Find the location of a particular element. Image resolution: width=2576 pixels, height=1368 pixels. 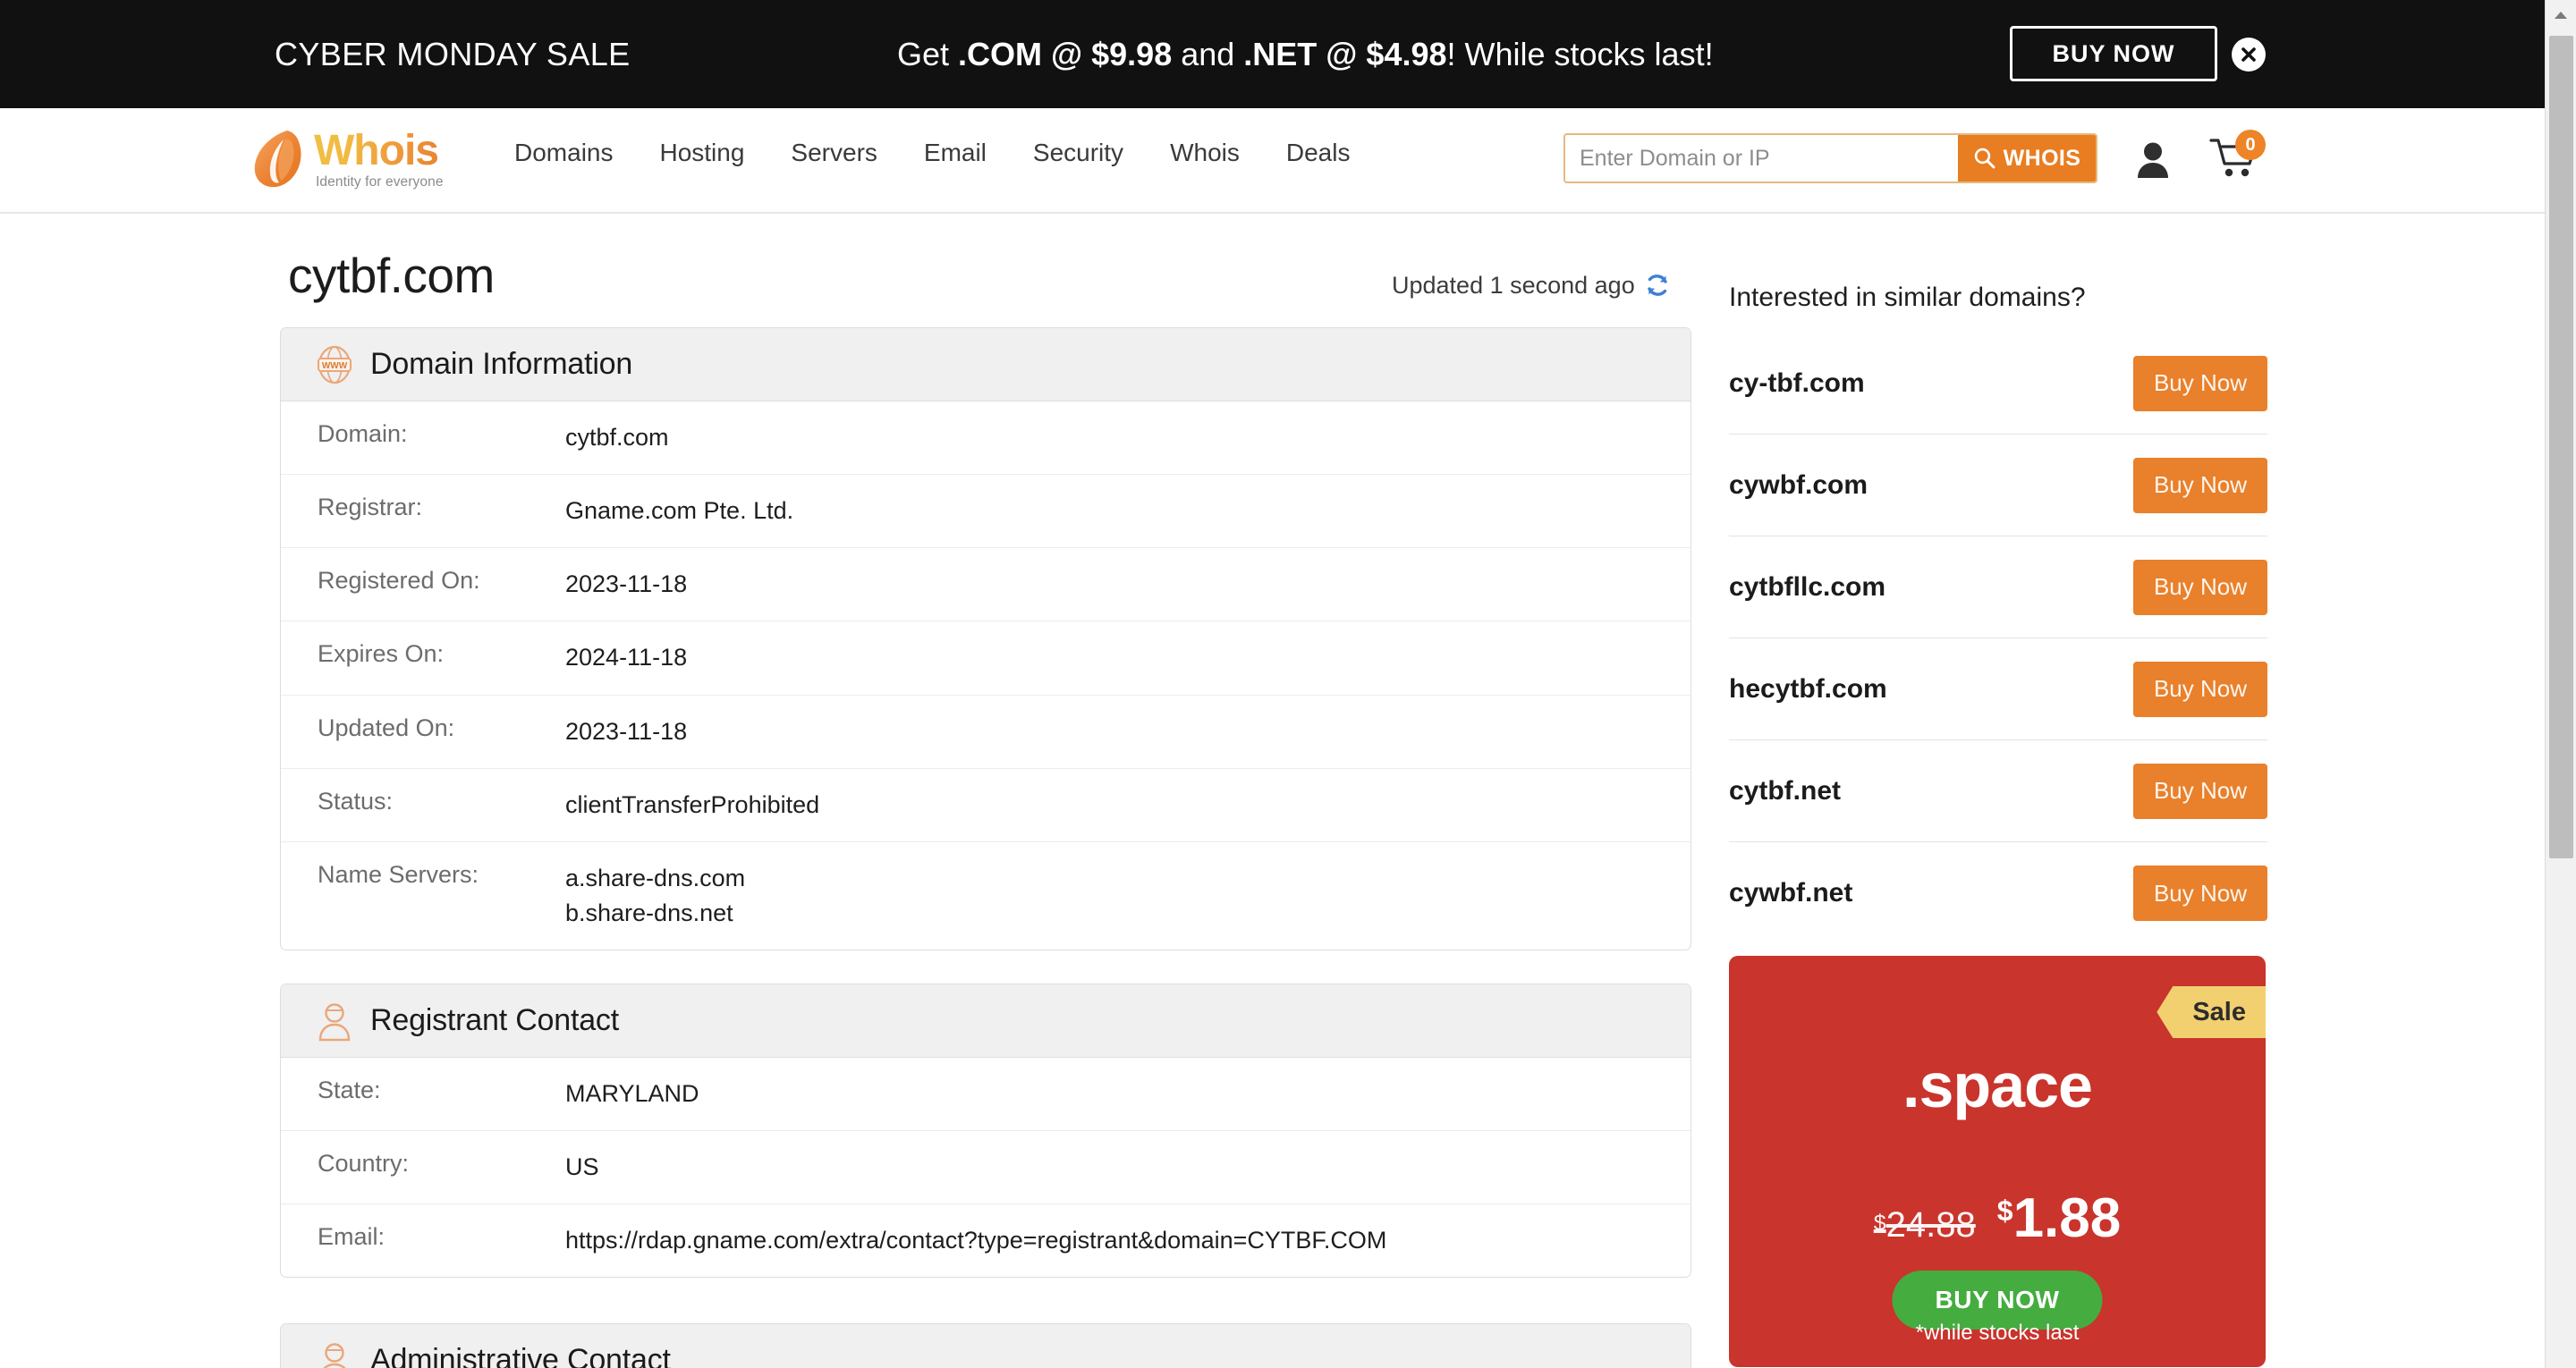

card-title: Registrant Contact is located at coordinates (494, 1020).